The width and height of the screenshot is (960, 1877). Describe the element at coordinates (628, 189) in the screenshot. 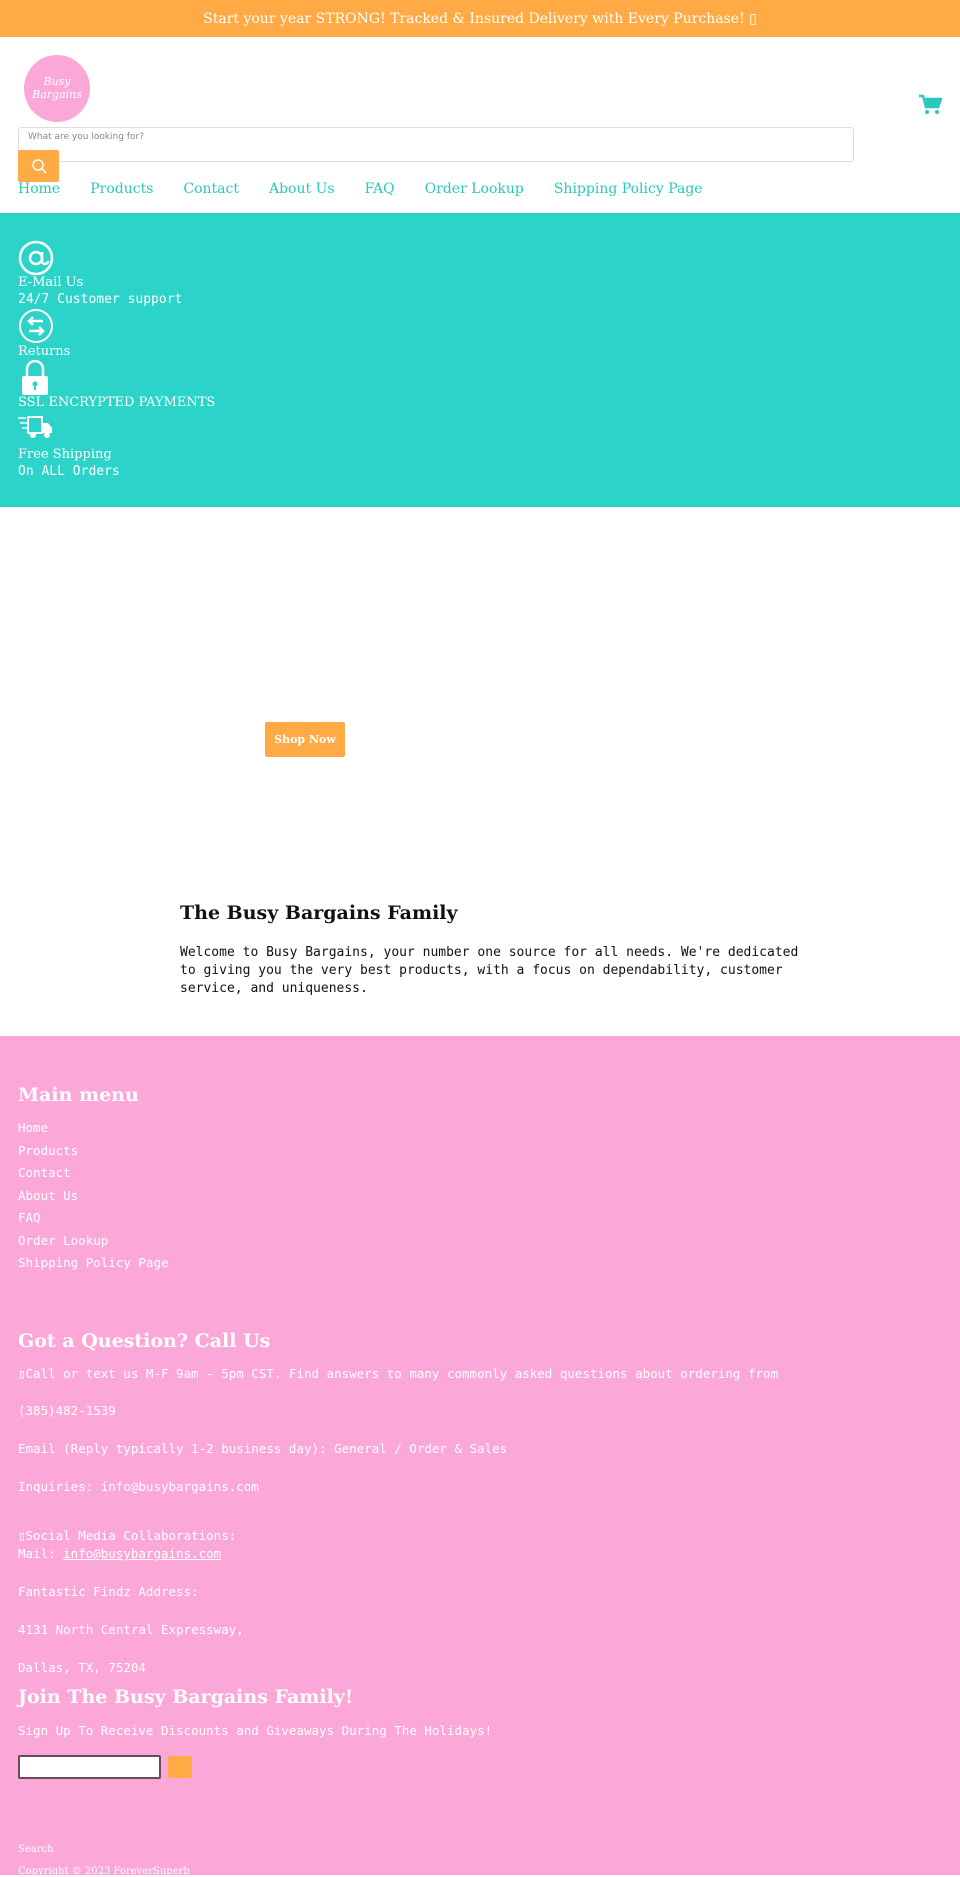

I see `nav-shipping-policy: Shipping Policy Page` at that location.